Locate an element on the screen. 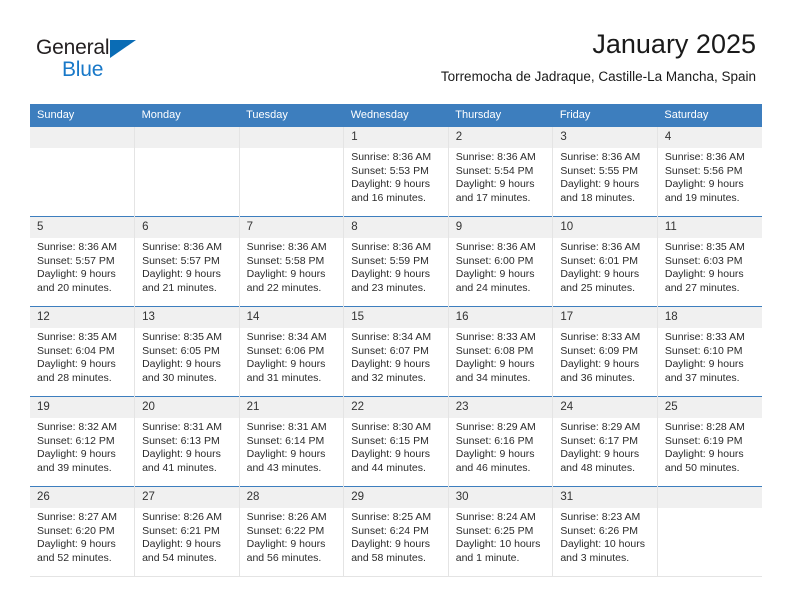  day-number: 3 is located at coordinates (605, 137).